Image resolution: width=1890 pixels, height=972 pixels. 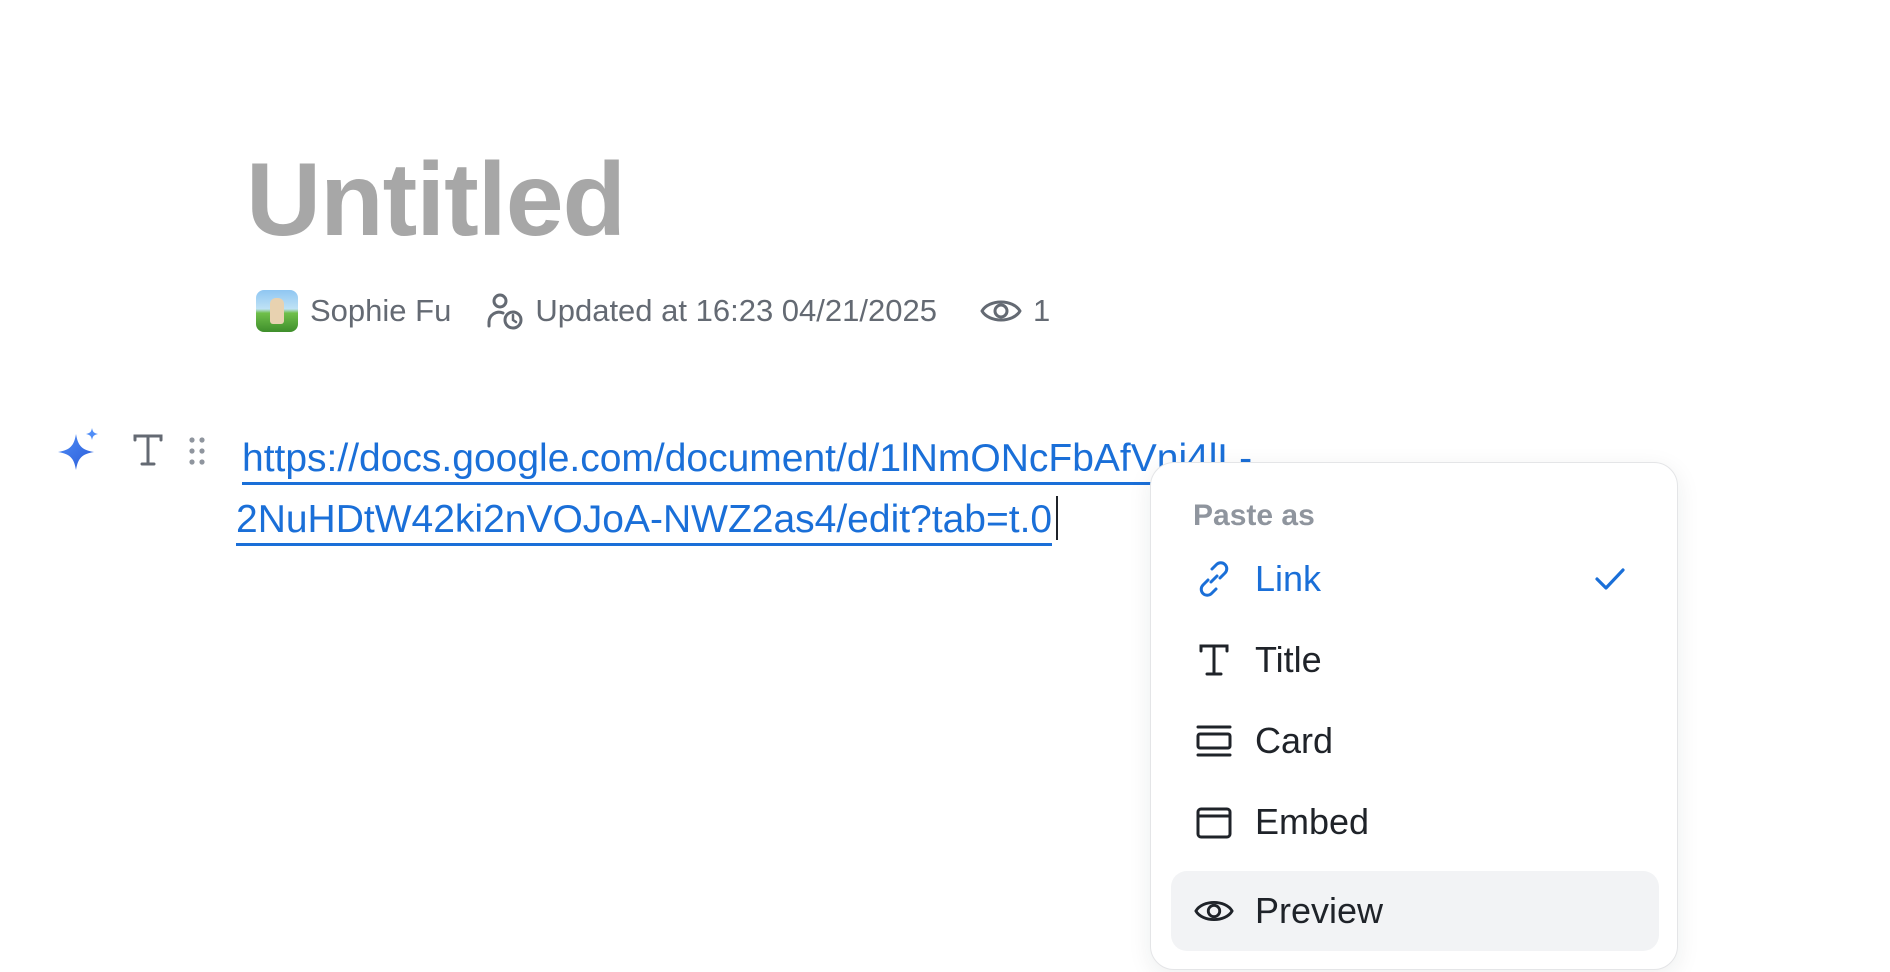 I want to click on avatar, so click(x=277, y=311).